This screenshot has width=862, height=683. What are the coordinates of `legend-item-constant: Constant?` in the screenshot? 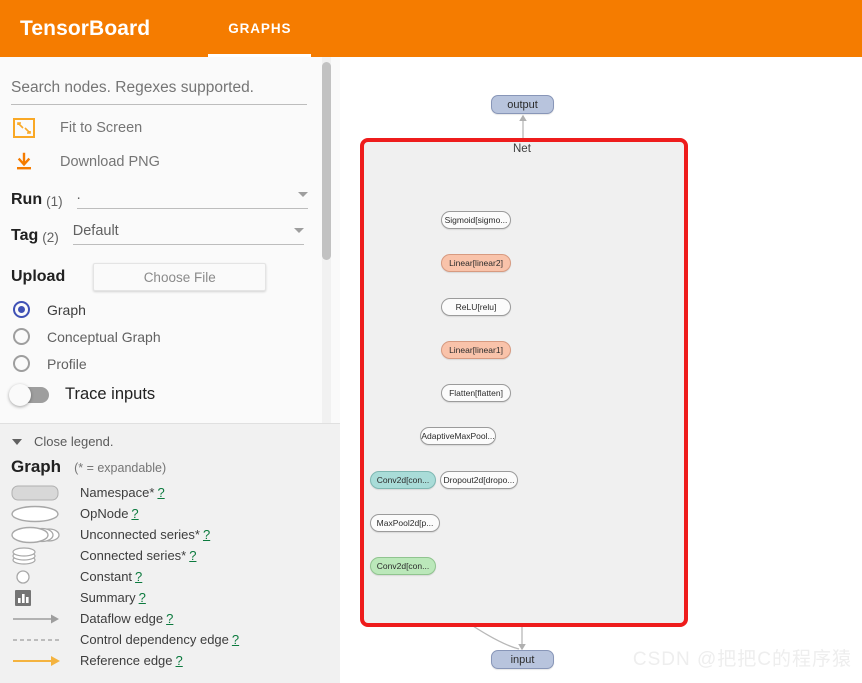 It's located at (170, 576).